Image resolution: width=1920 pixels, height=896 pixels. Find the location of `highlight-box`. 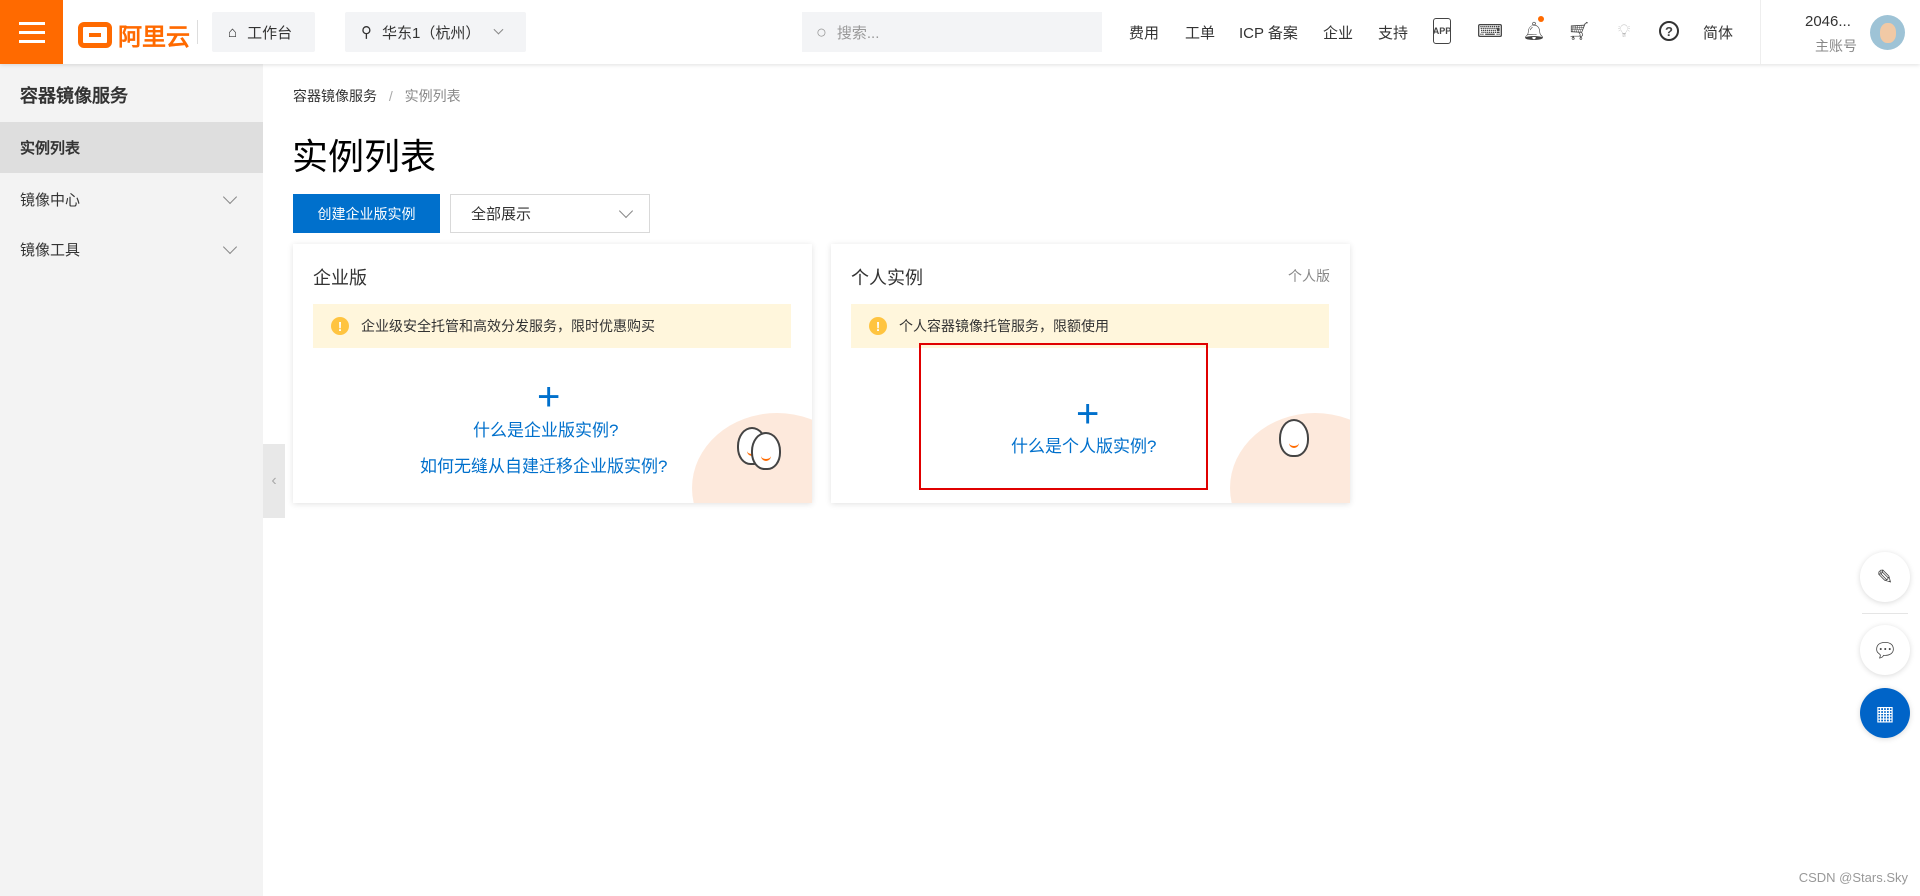

highlight-box is located at coordinates (1063, 416).